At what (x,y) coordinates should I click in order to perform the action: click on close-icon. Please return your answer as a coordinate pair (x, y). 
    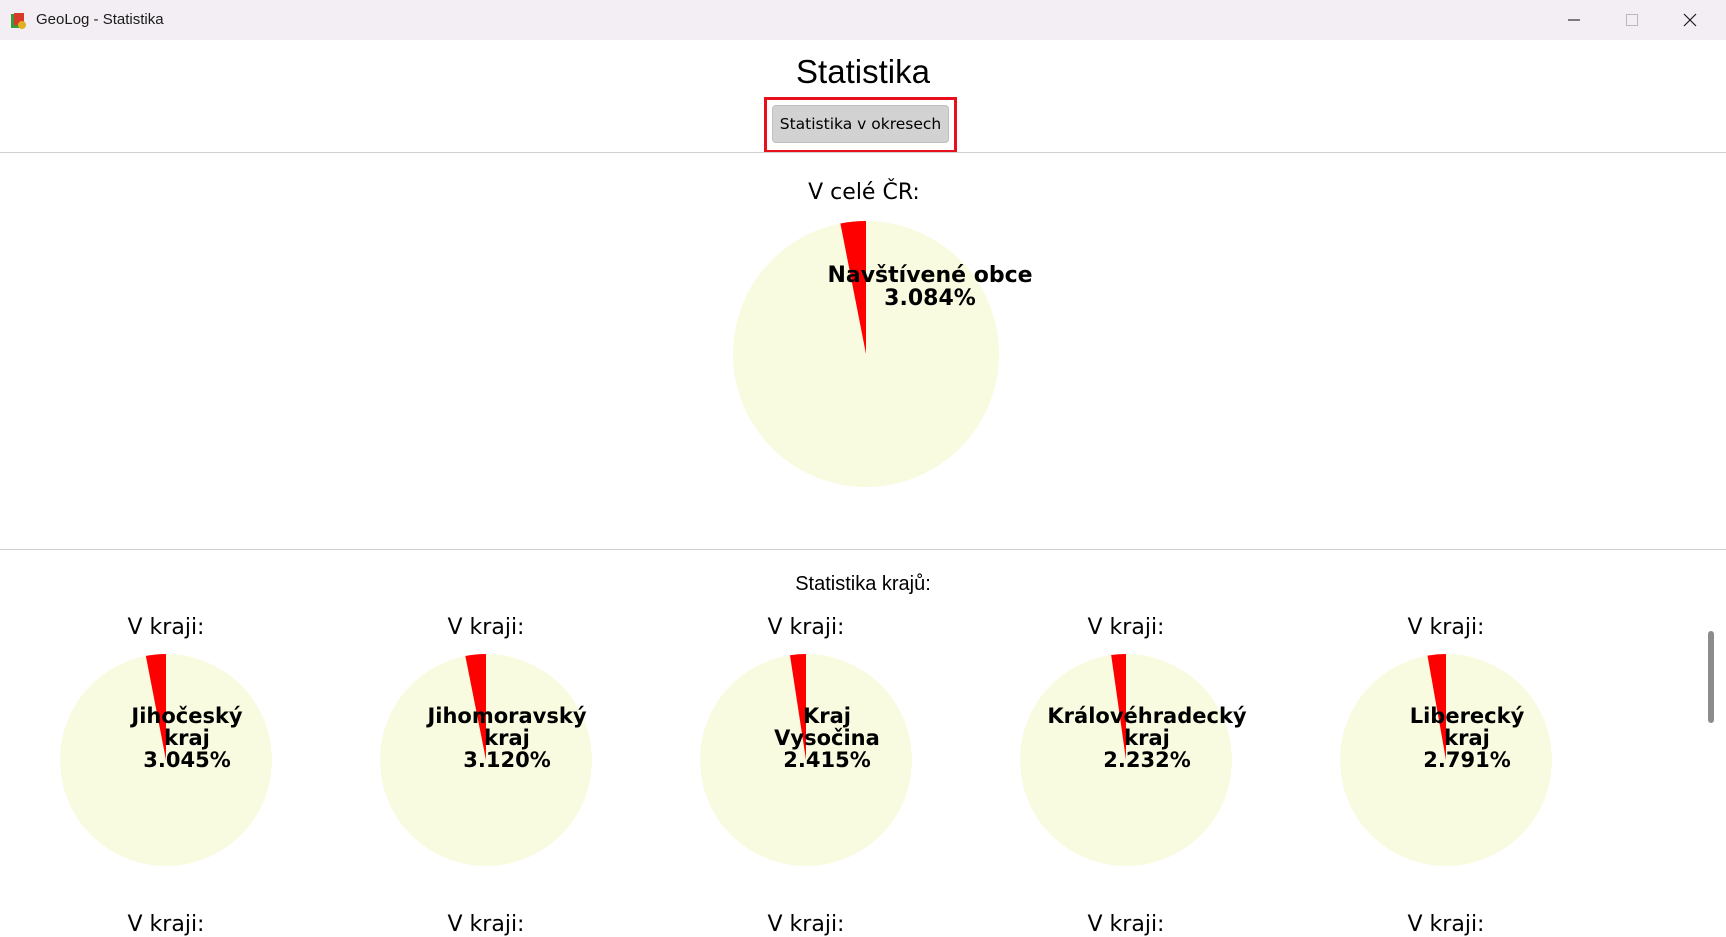
    Looking at the image, I should click on (1690, 20).